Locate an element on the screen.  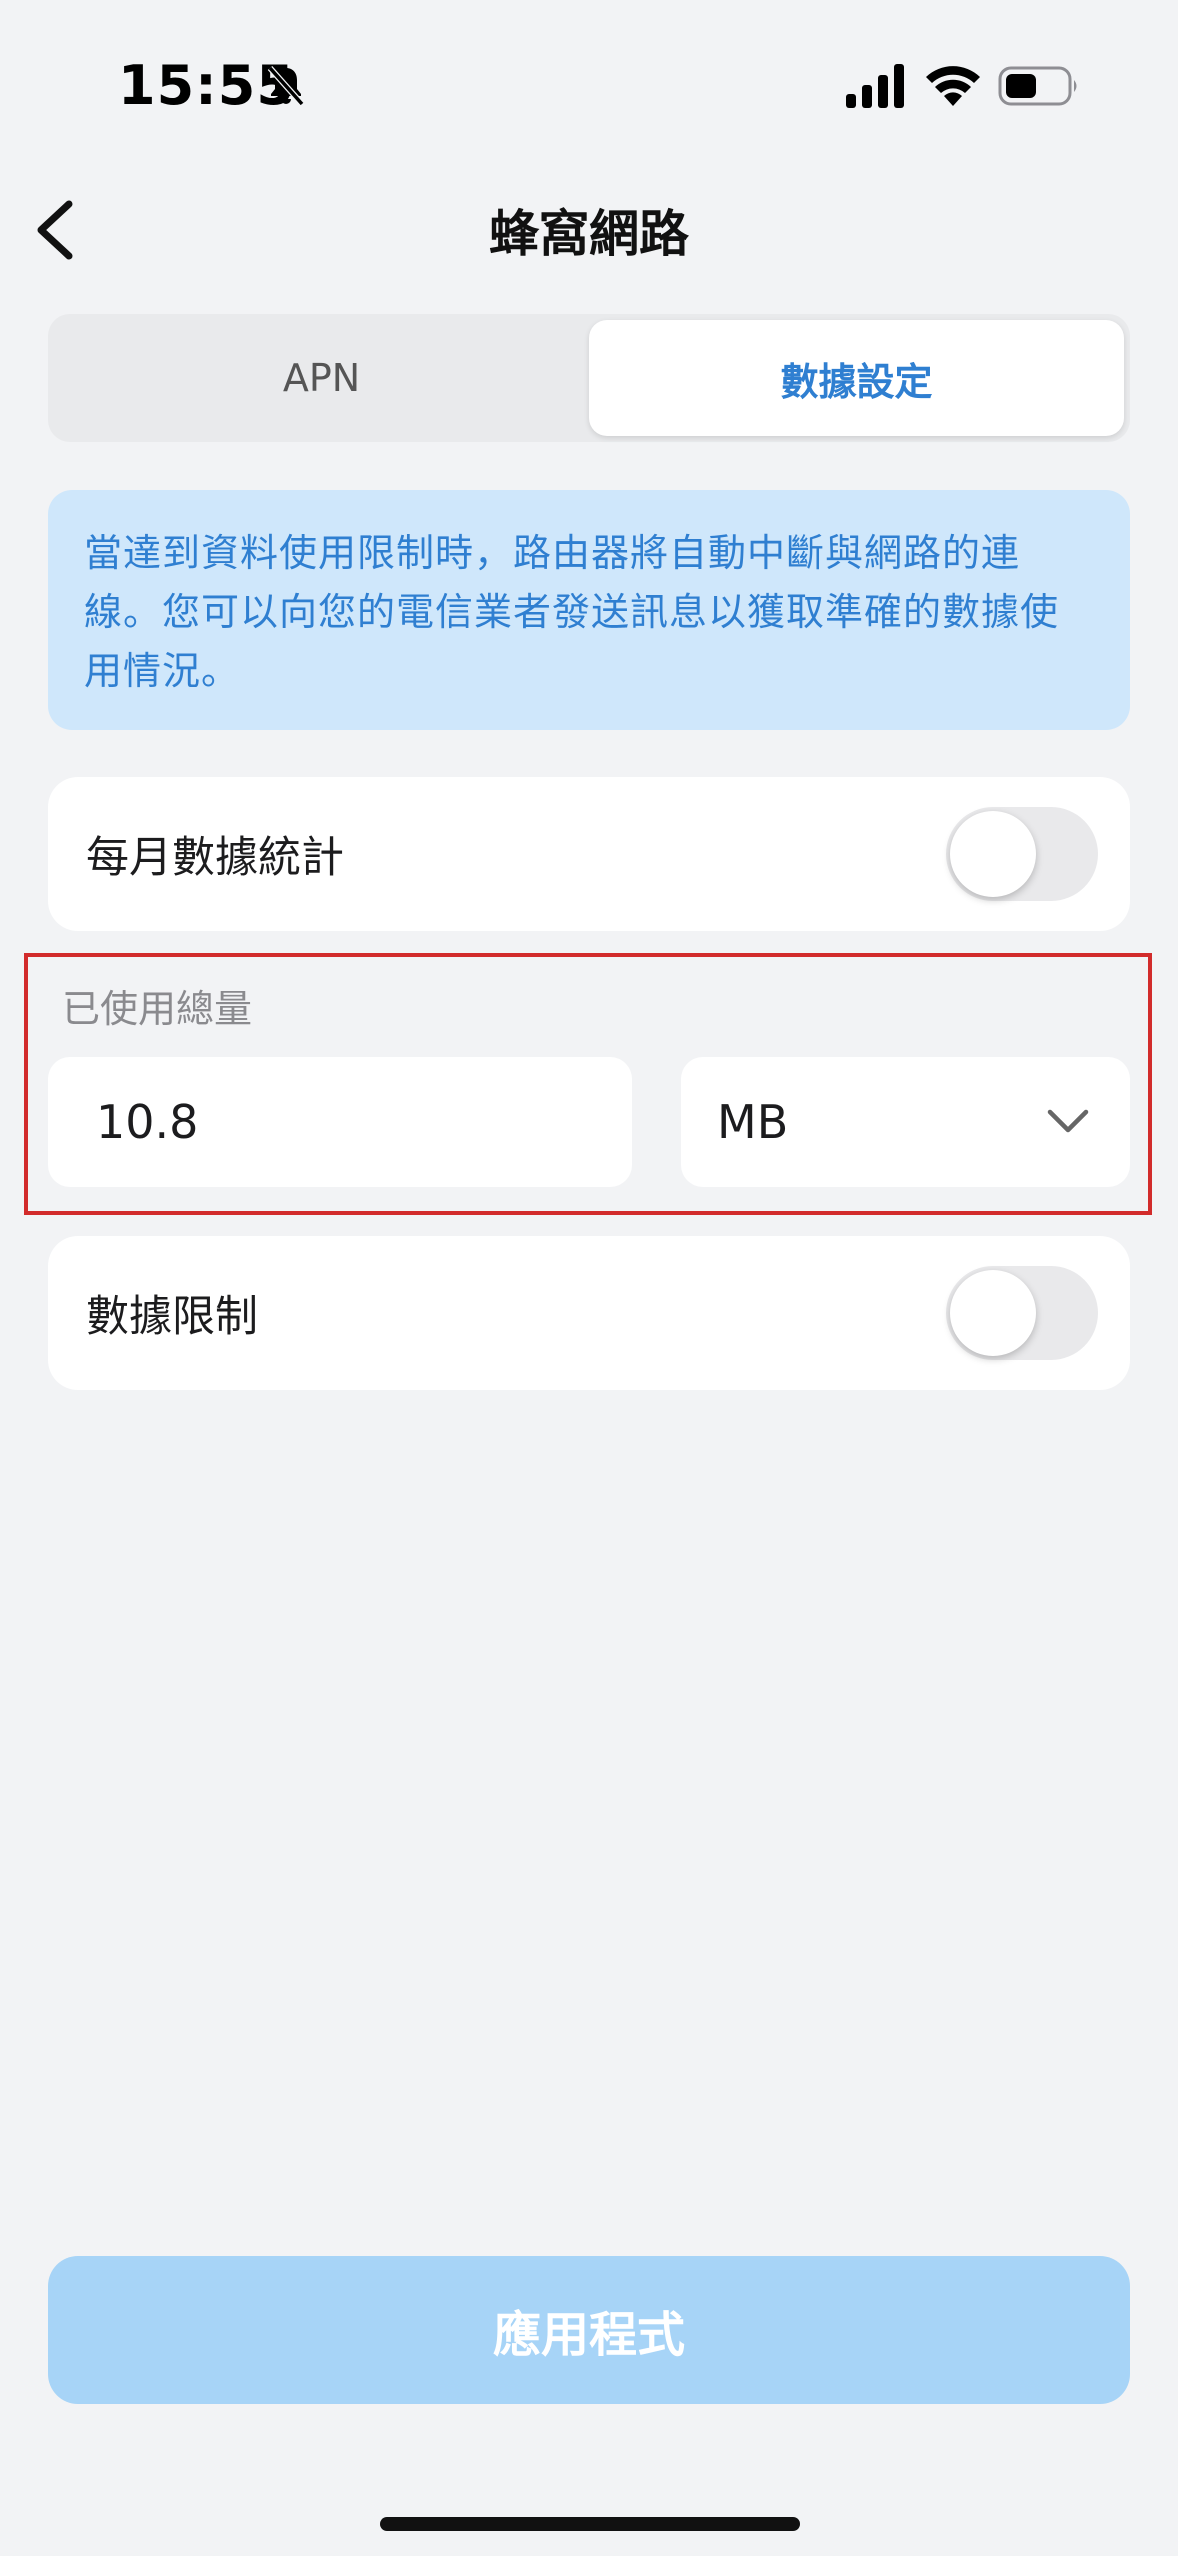
used-total-value: 10.8 is located at coordinates (147, 1122).